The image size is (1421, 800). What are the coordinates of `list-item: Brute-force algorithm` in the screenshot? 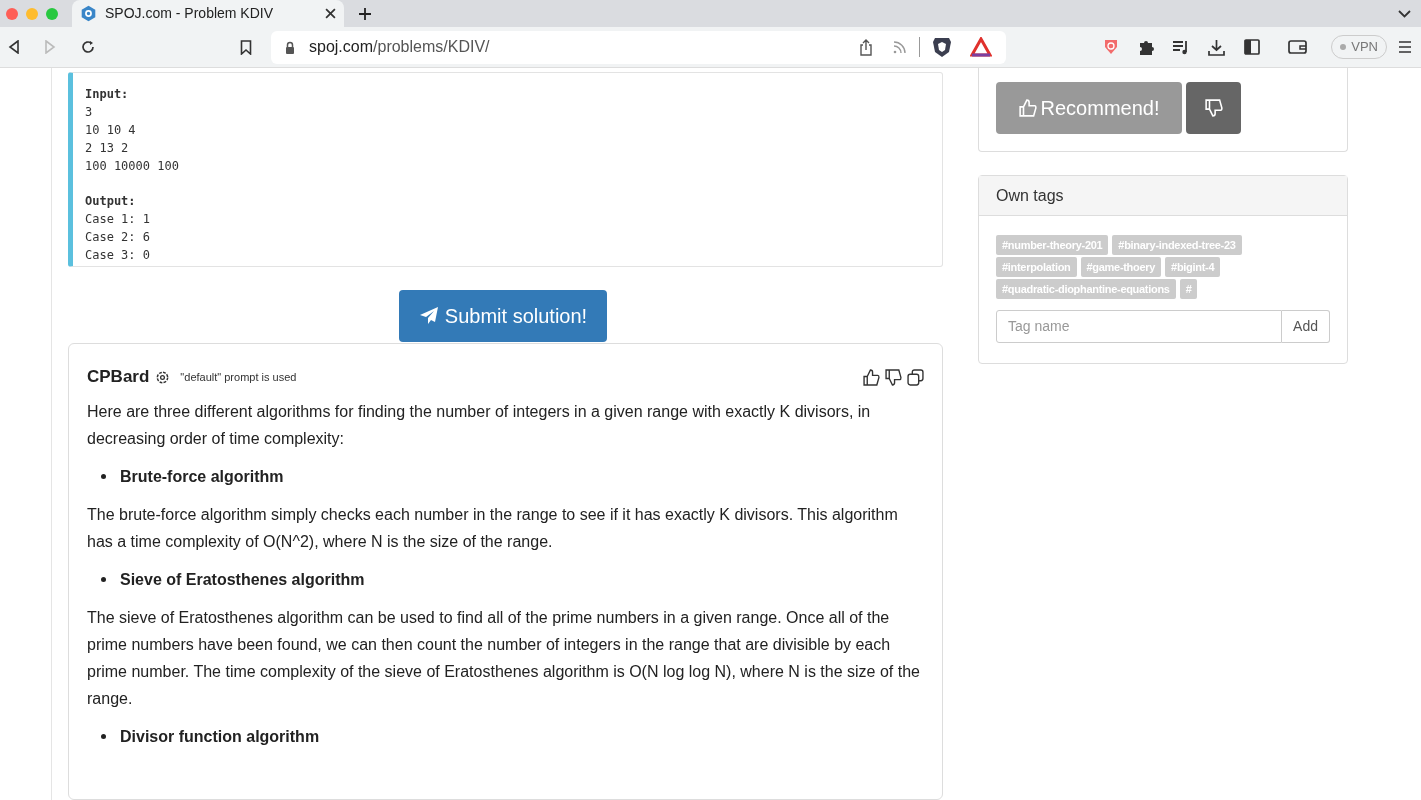 It's located at (202, 476).